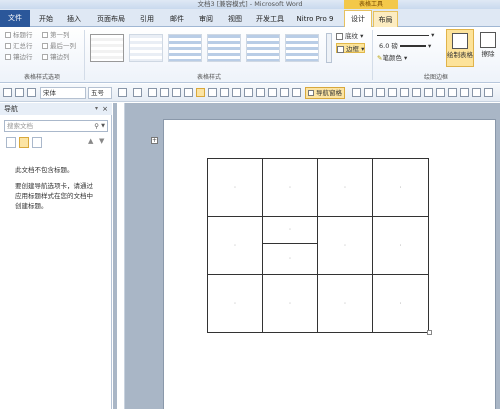  I want to click on draw-table-button: 绘制表格, so click(460, 48).